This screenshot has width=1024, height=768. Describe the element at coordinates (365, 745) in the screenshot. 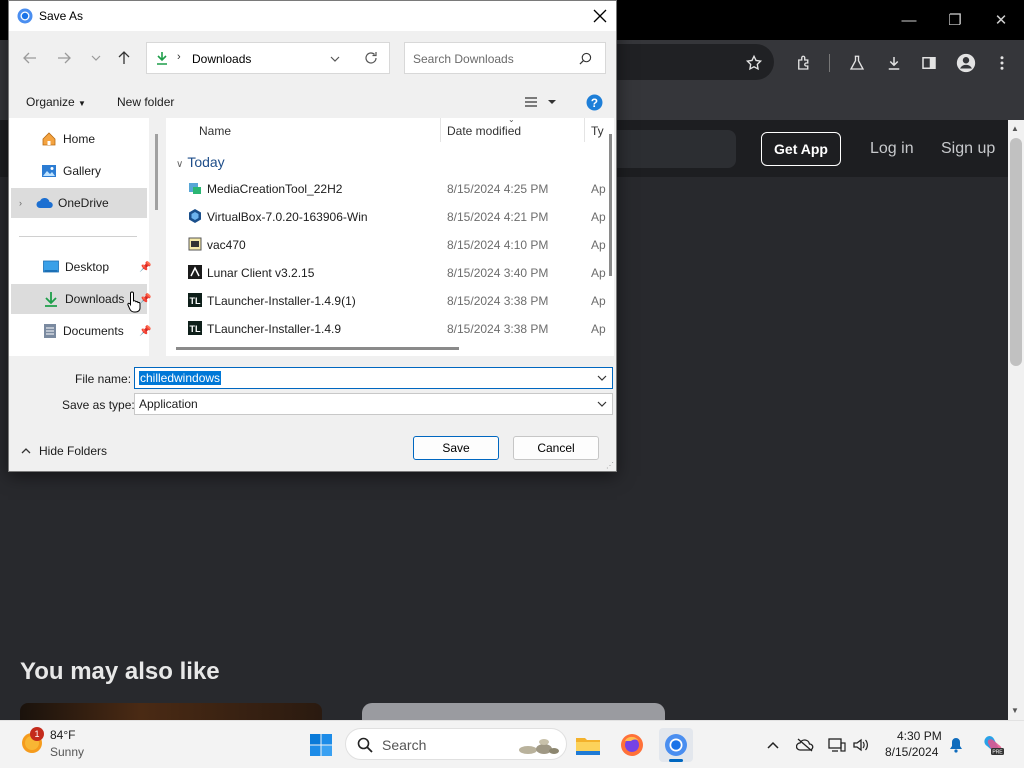

I see `search-icon` at that location.